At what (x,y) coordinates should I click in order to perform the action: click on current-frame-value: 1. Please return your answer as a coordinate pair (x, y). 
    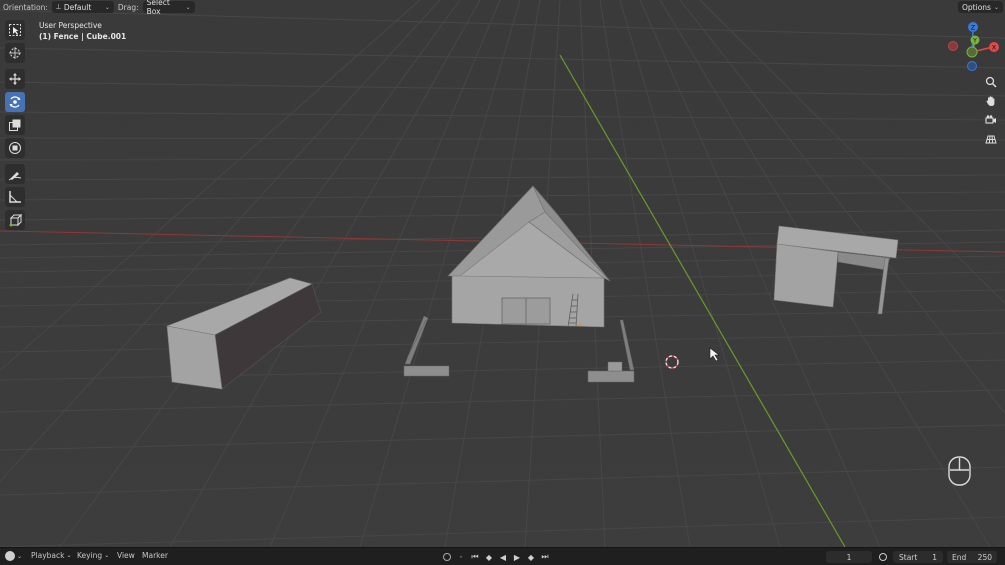
    Looking at the image, I should click on (849, 557).